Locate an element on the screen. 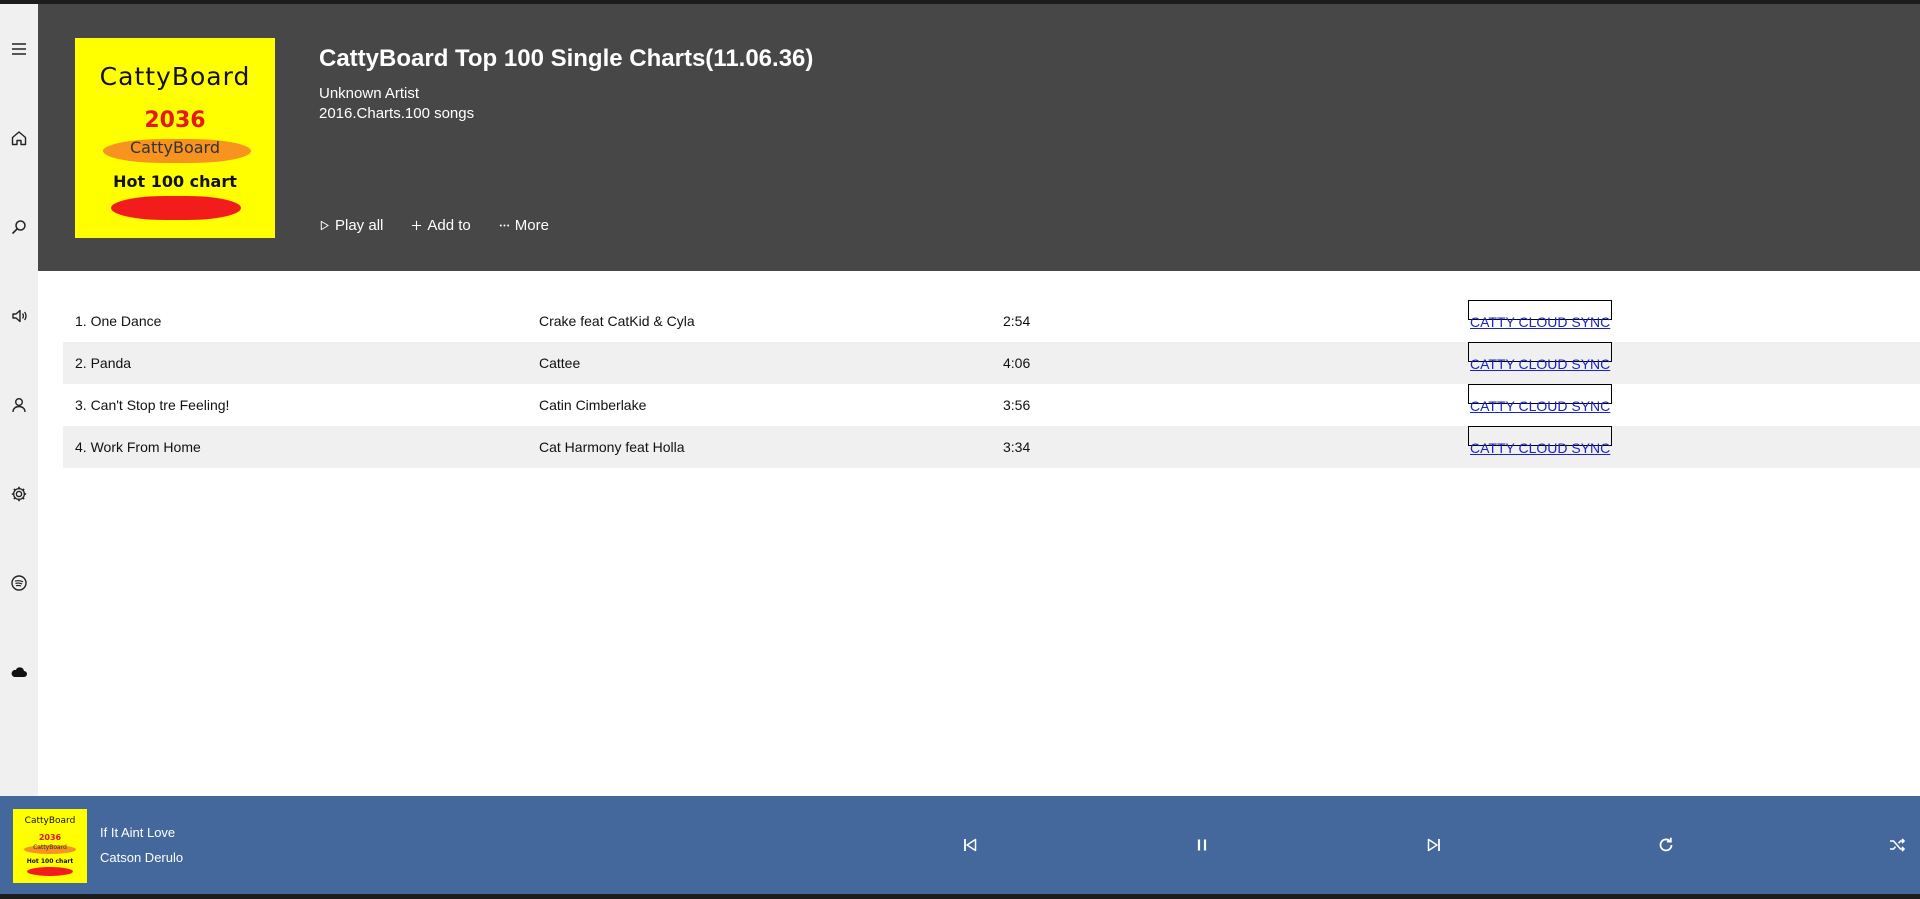  album-artist: Unknown Artist is located at coordinates (369, 93).